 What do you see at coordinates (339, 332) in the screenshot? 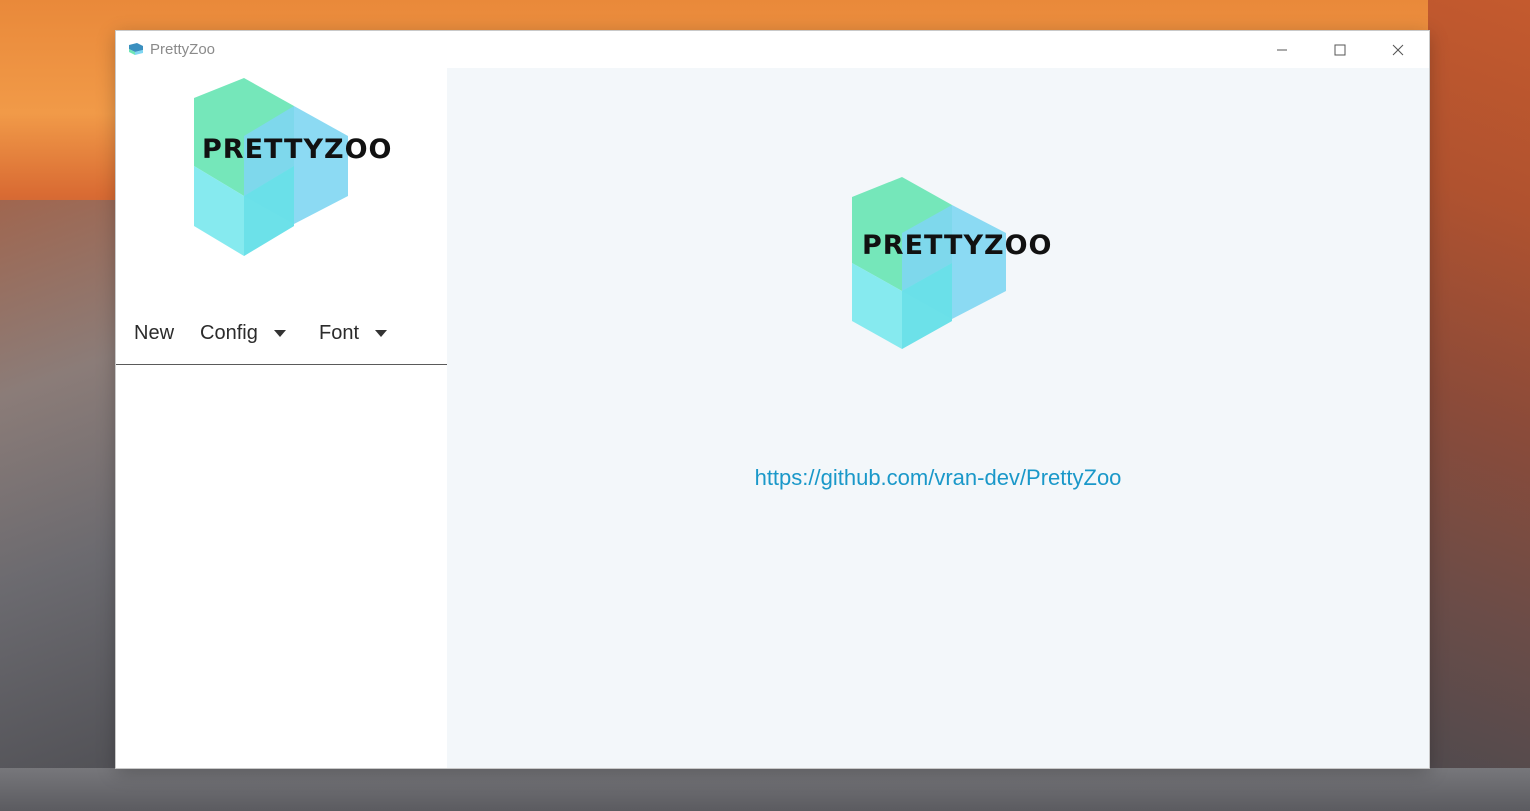
I see `font-menu-label: Font` at bounding box center [339, 332].